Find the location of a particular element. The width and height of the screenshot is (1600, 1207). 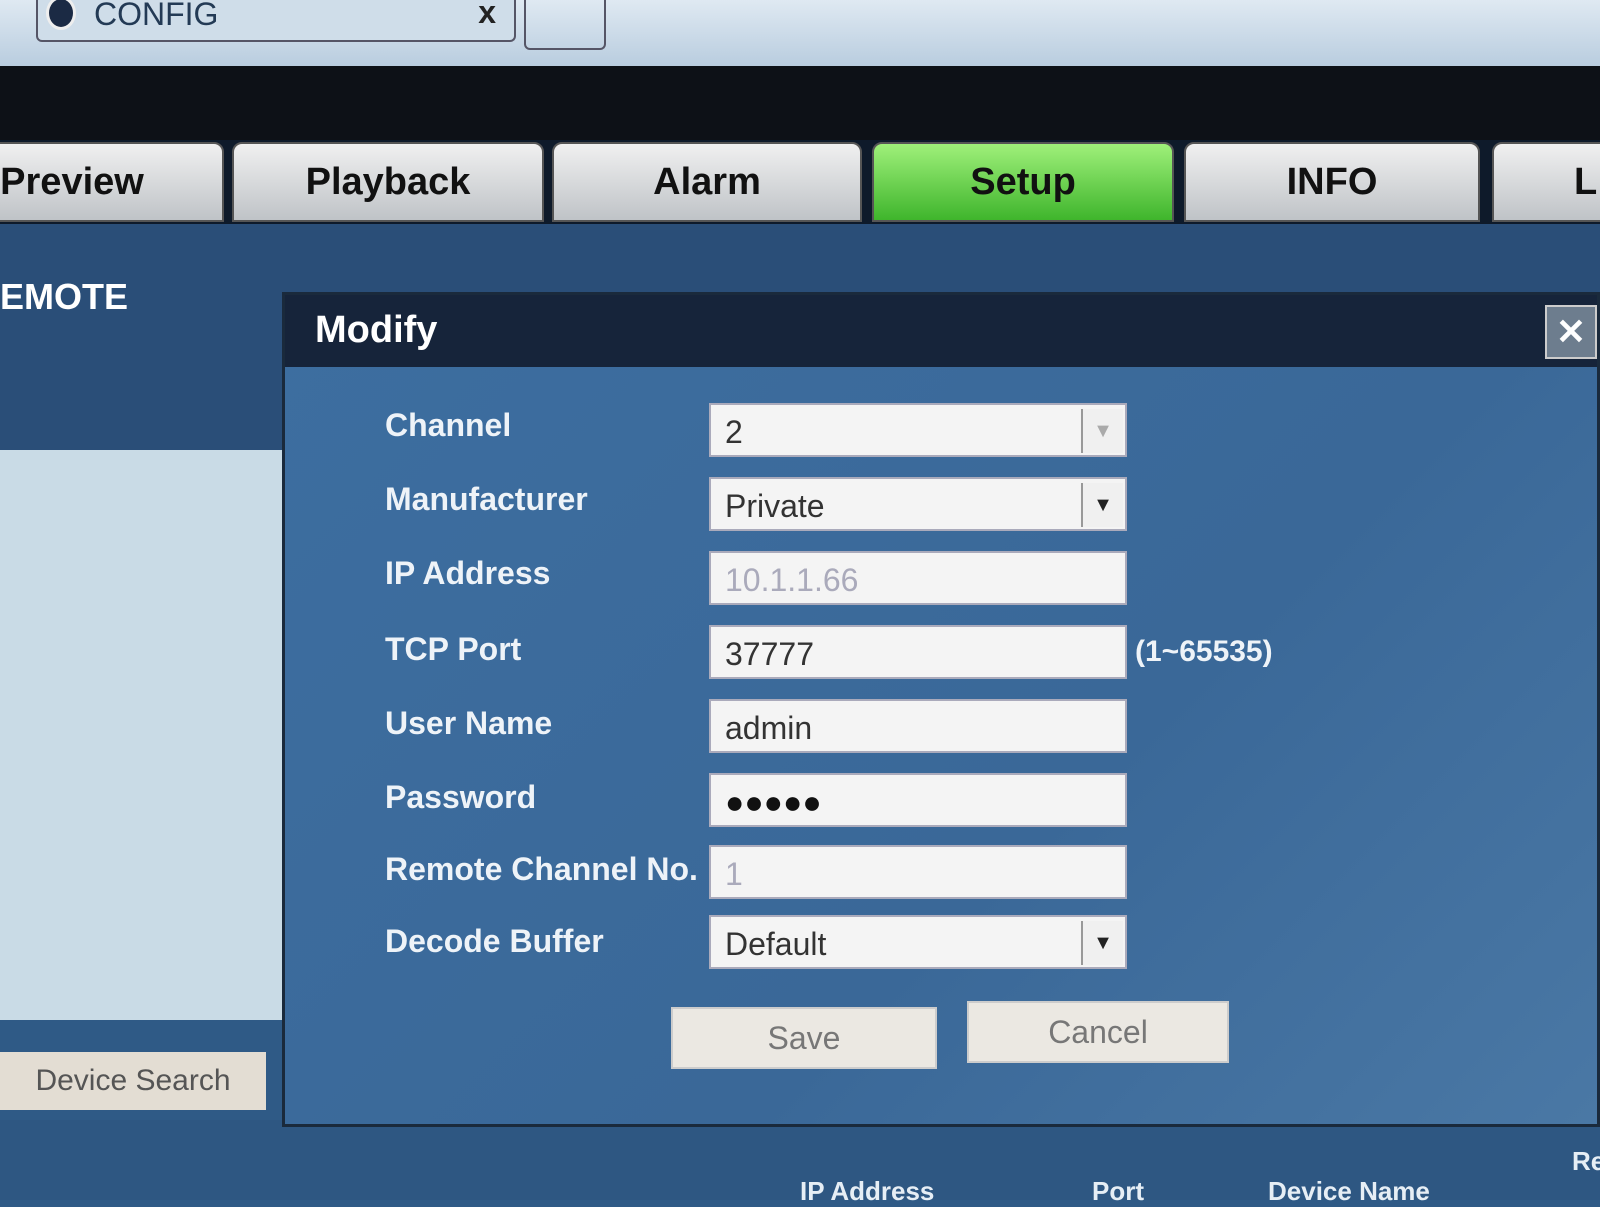

label-tcp-port: TCP Port is located at coordinates (453, 649).